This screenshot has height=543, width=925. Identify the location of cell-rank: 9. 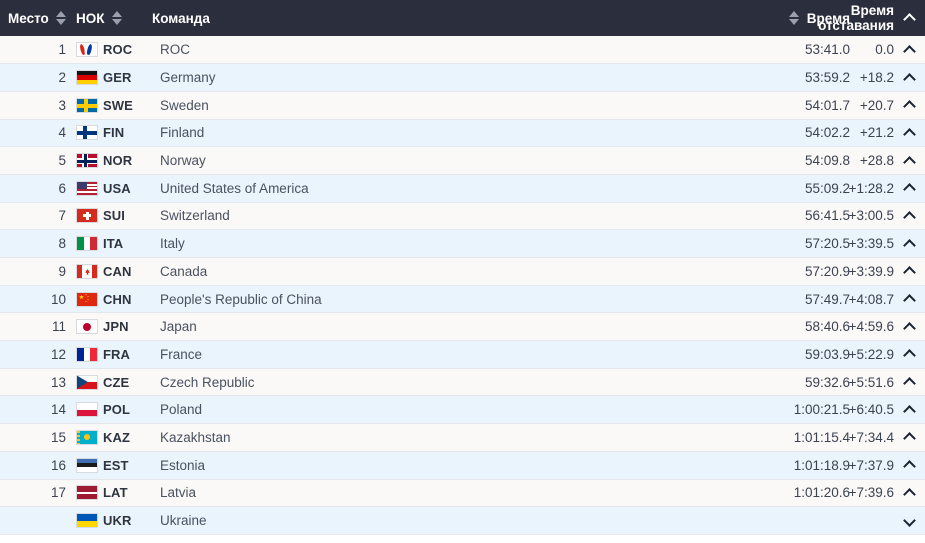
(62, 271).